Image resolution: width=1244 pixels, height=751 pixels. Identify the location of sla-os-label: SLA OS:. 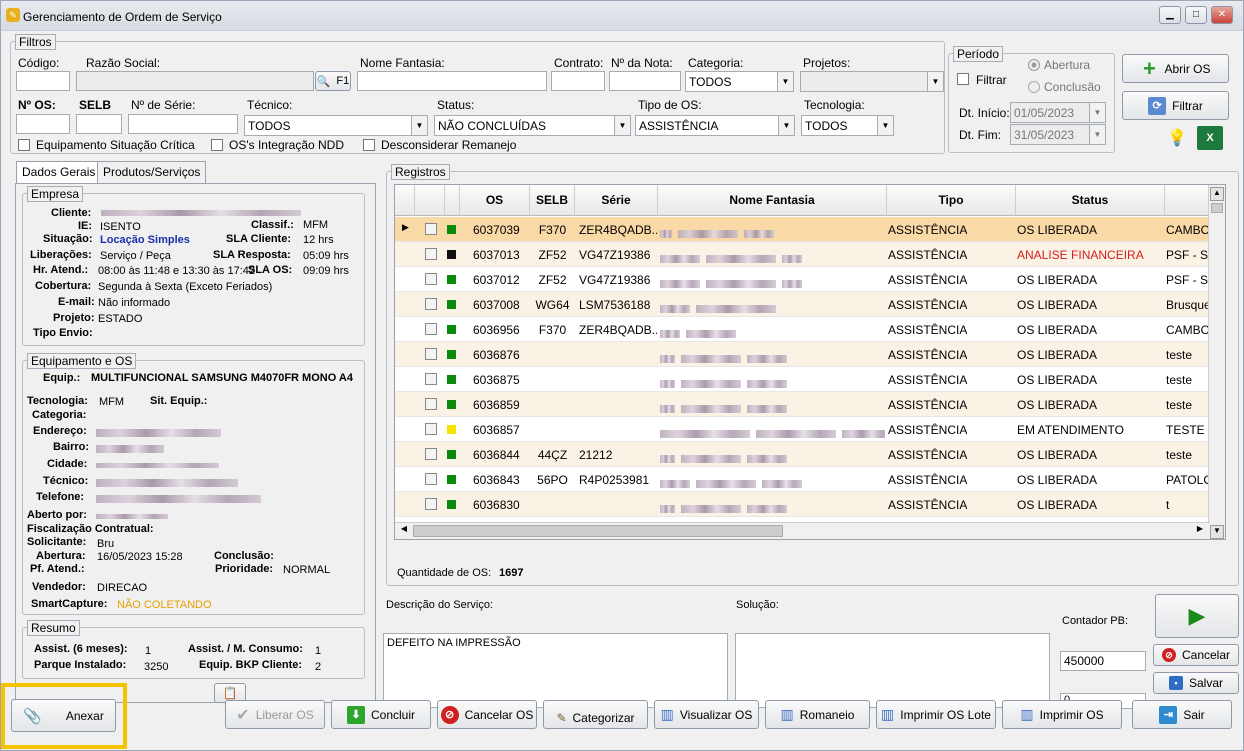
(270, 270).